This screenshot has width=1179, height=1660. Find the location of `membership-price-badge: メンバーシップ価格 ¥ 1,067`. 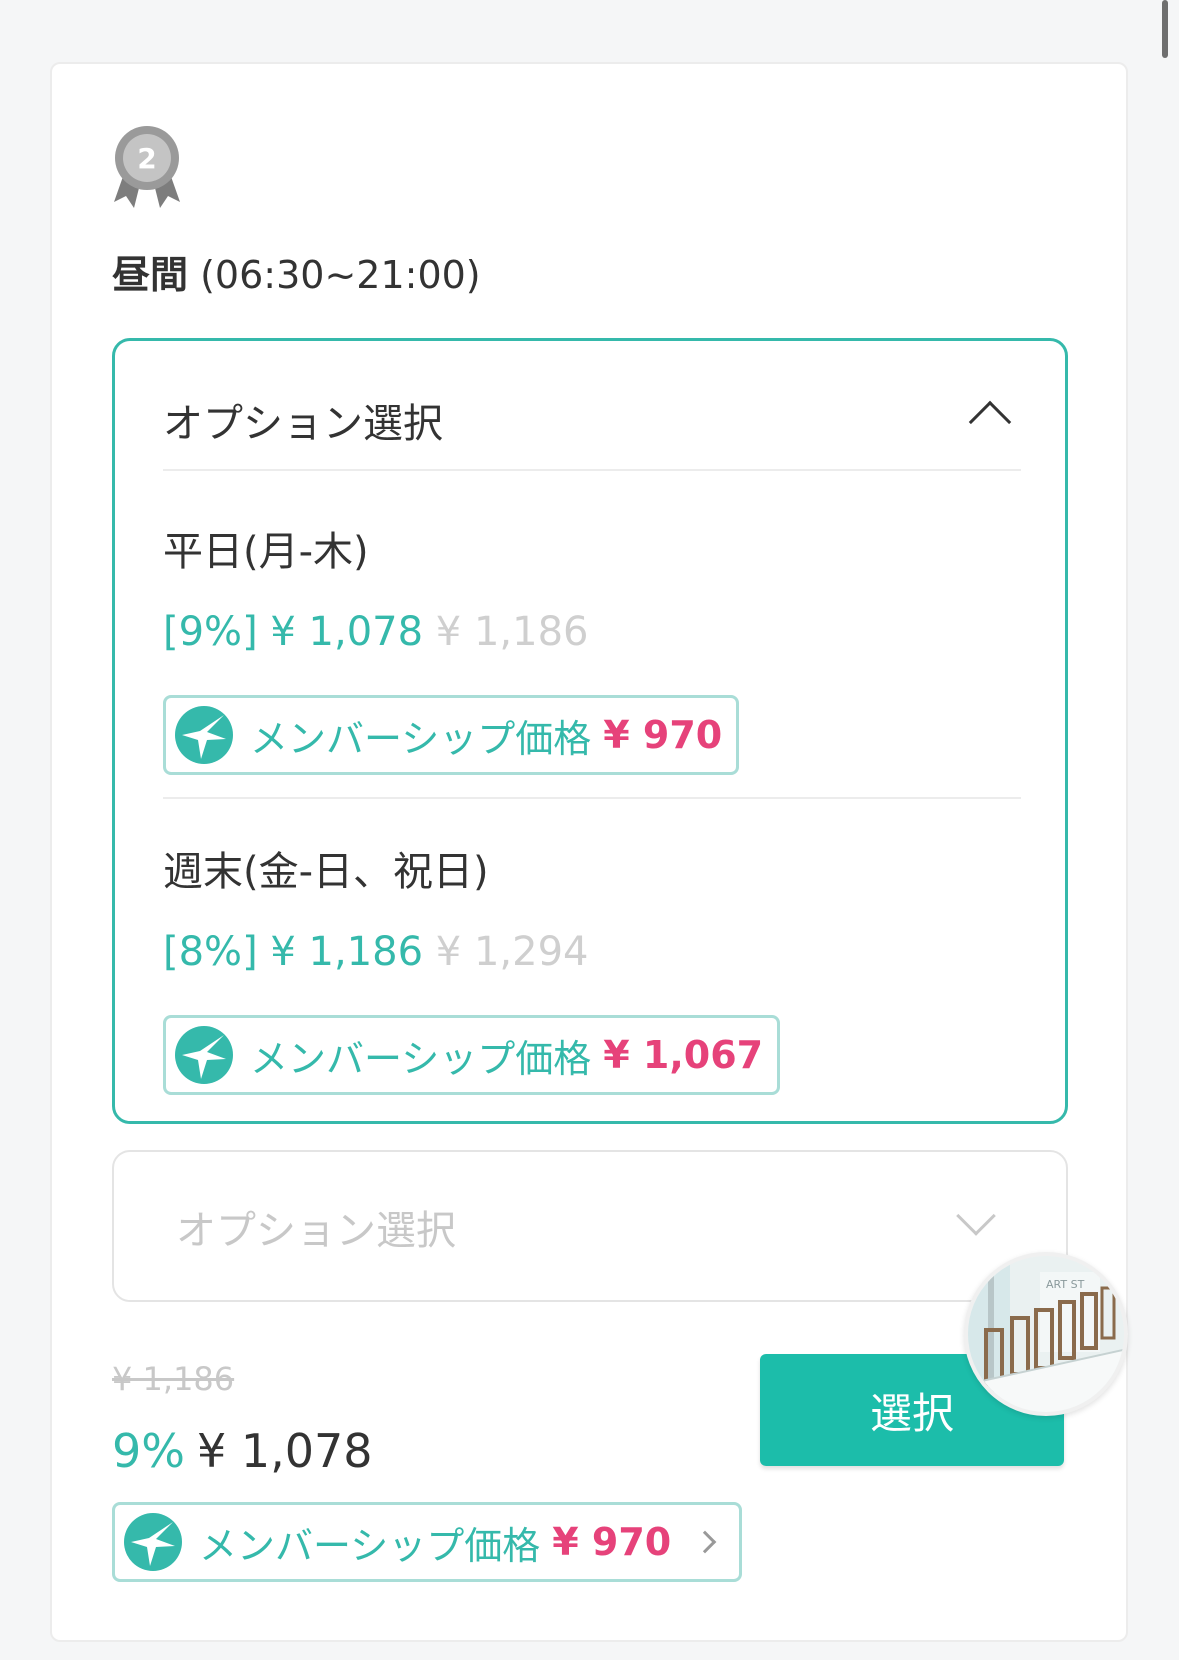

membership-price-badge: メンバーシップ価格 ¥ 1,067 is located at coordinates (472, 1055).